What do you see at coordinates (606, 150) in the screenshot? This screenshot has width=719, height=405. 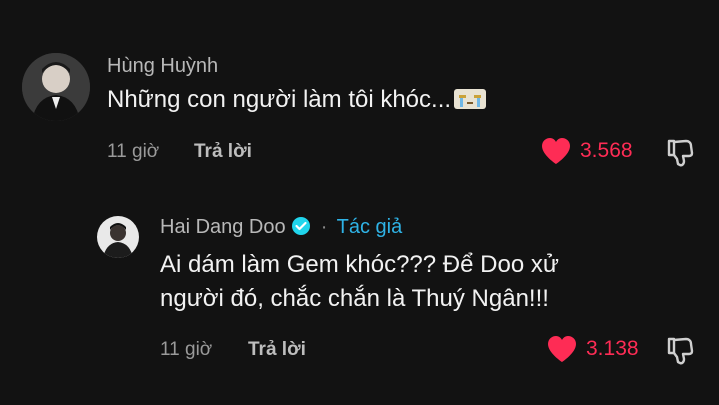 I see `like-count: 3.568` at bounding box center [606, 150].